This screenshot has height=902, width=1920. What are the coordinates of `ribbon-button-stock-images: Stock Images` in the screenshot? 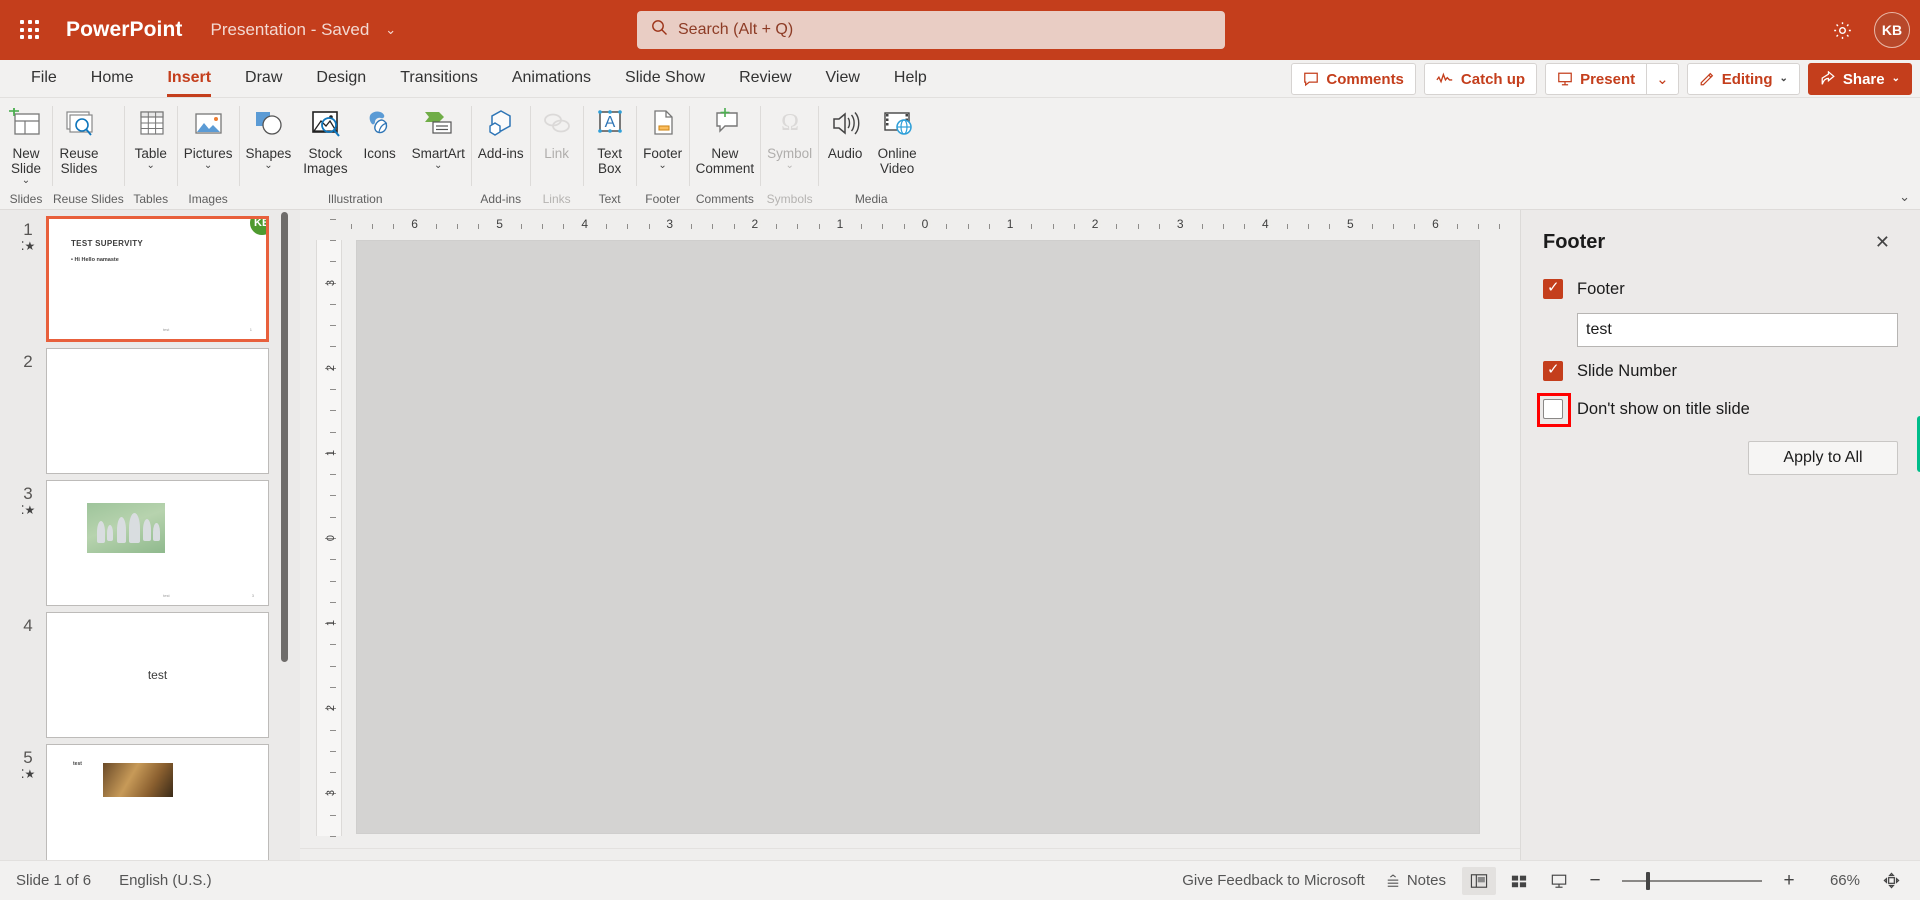 It's located at (325, 140).